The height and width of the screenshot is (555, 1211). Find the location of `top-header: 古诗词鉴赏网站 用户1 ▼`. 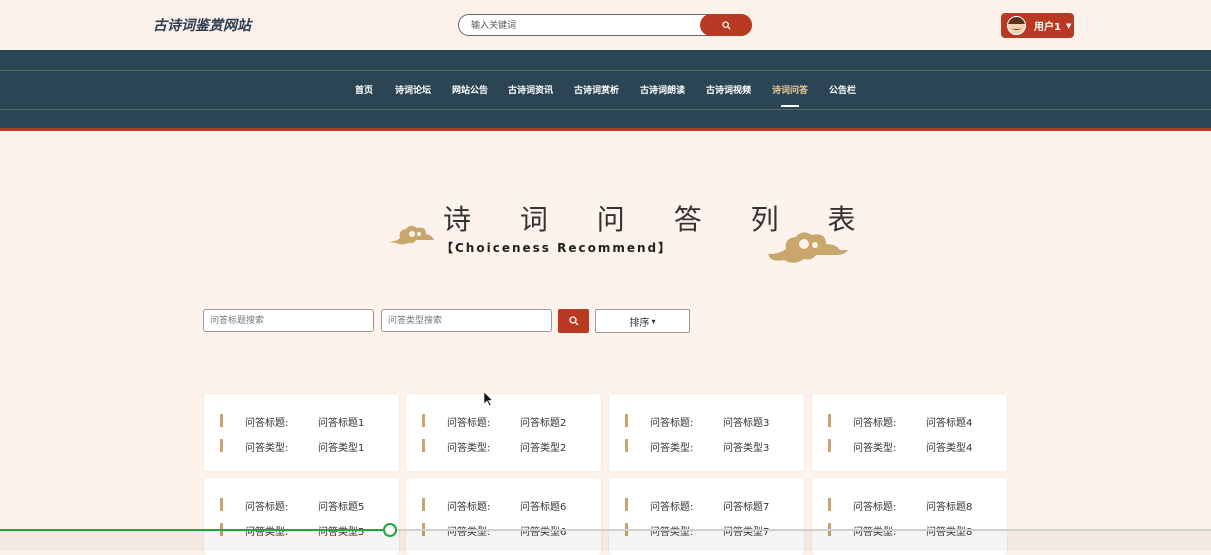

top-header: 古诗词鉴赏网站 用户1 ▼ is located at coordinates (605, 25).